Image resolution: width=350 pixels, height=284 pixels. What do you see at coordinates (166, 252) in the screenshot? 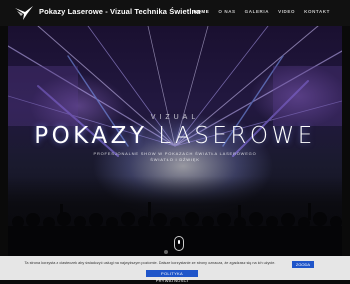
I see `decorative-dot` at bounding box center [166, 252].